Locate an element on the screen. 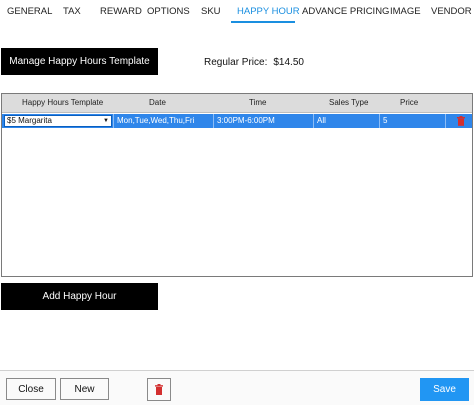  regular-price-value: $14.50 is located at coordinates (288, 62).